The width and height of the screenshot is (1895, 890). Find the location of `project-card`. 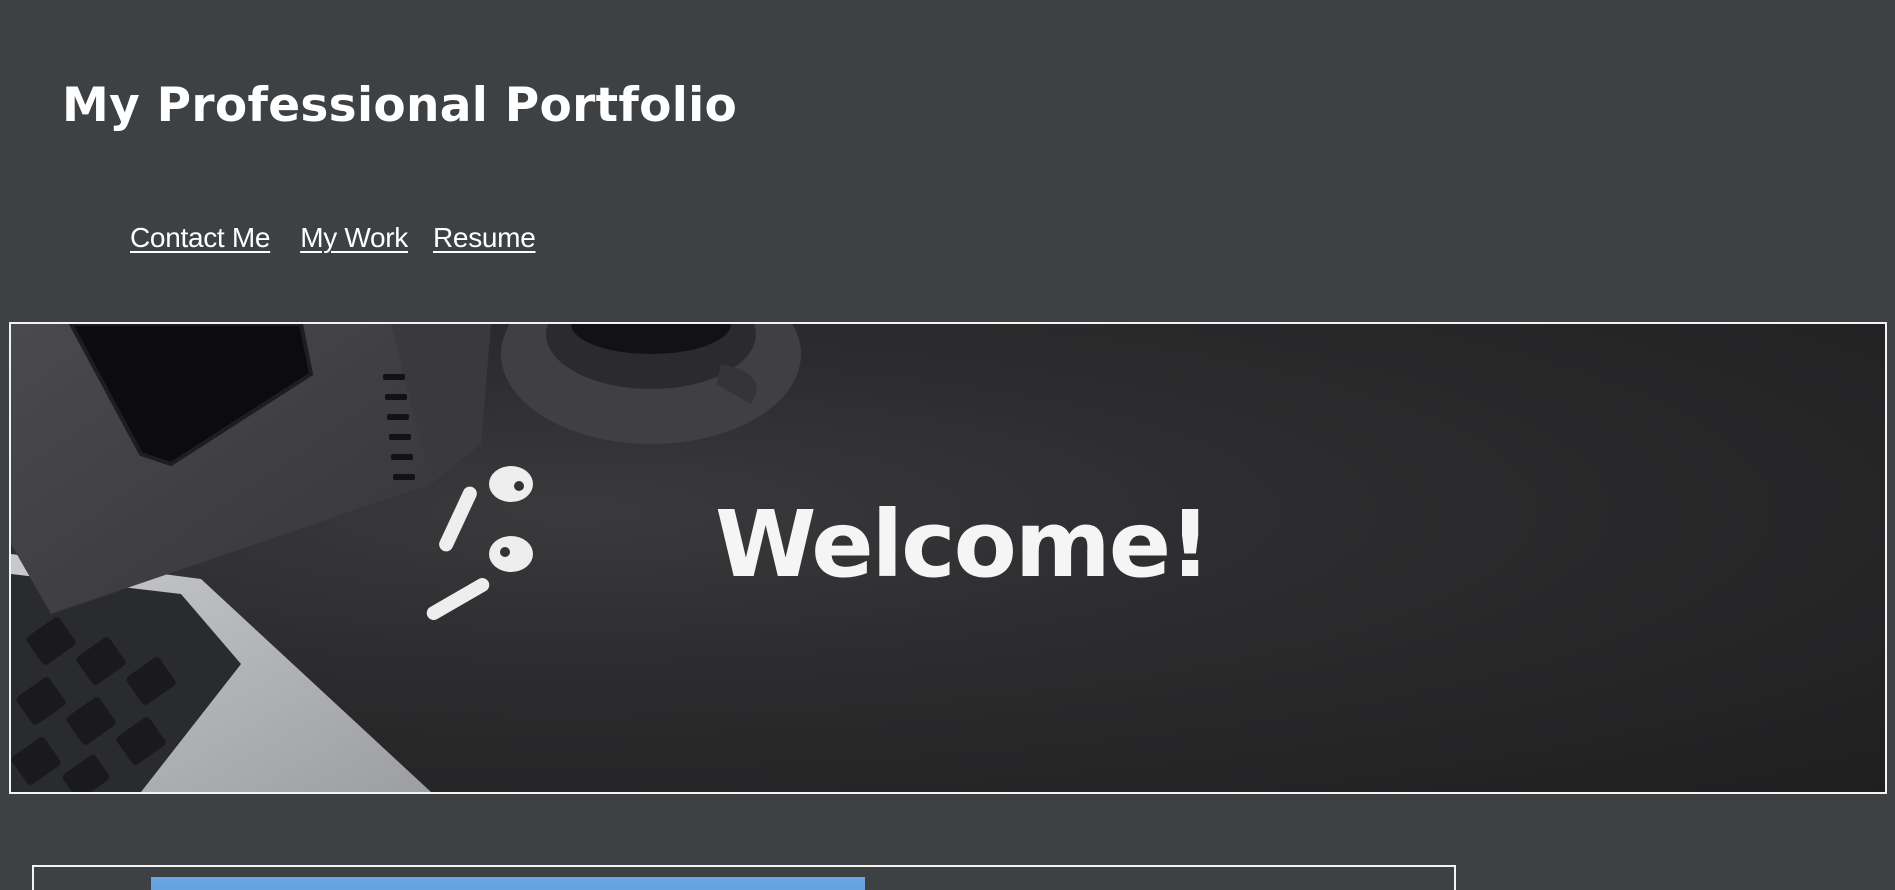

project-card is located at coordinates (744, 877).